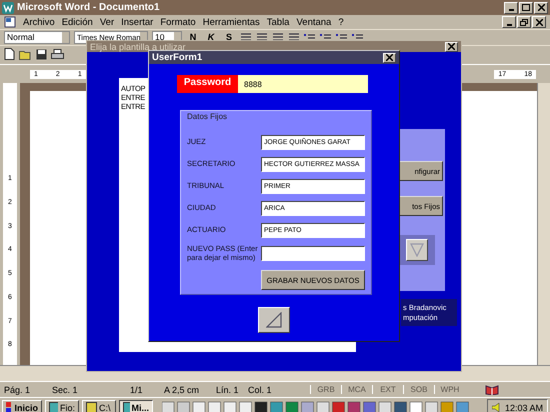 The height and width of the screenshot is (412, 550). What do you see at coordinates (88, 7) in the screenshot?
I see `window-title: Microsoft Word - Documento1` at bounding box center [88, 7].